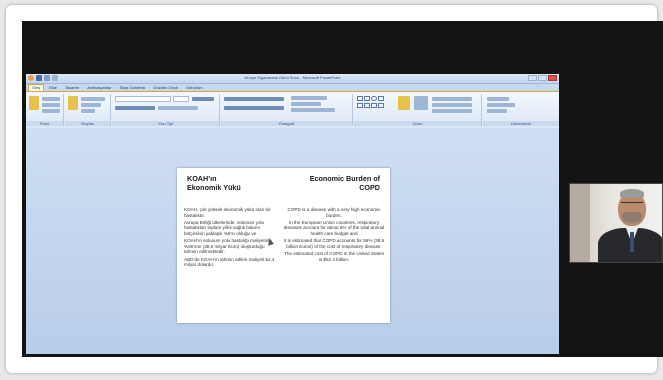  Describe the element at coordinates (552, 78) in the screenshot. I see `close-button` at that location.